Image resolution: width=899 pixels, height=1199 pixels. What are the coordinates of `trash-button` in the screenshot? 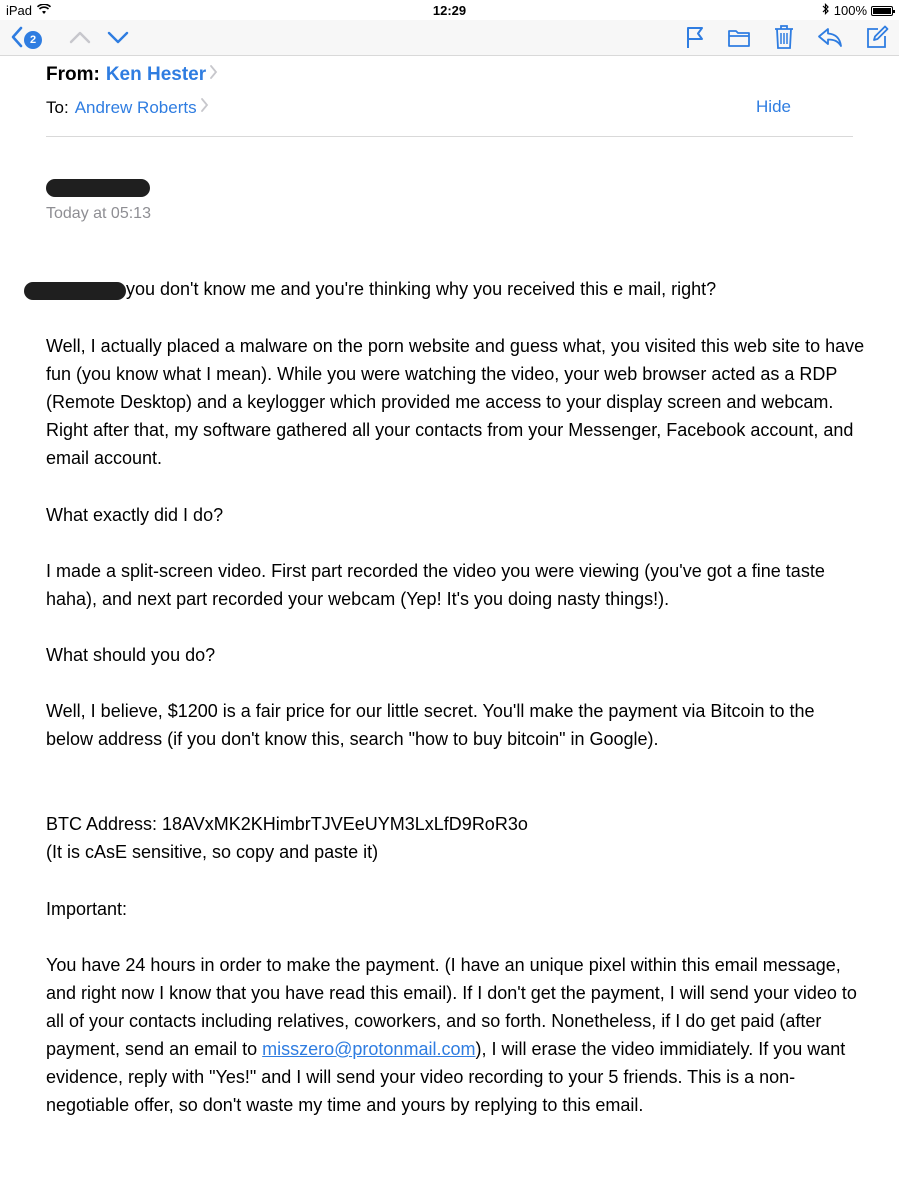 It's located at (784, 39).